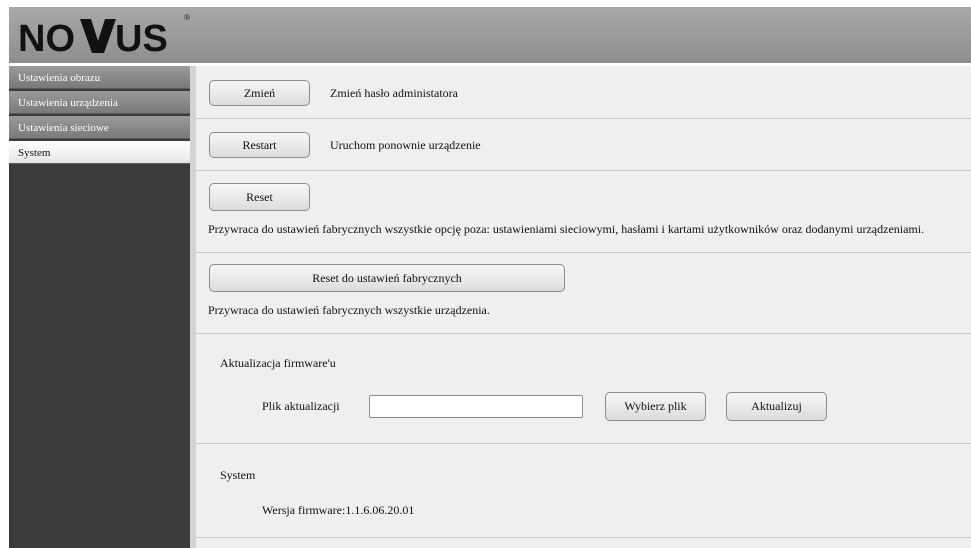 The height and width of the screenshot is (548, 971). What do you see at coordinates (387, 278) in the screenshot?
I see `factory-reset-button: Reset do ustawień fabrycznych` at bounding box center [387, 278].